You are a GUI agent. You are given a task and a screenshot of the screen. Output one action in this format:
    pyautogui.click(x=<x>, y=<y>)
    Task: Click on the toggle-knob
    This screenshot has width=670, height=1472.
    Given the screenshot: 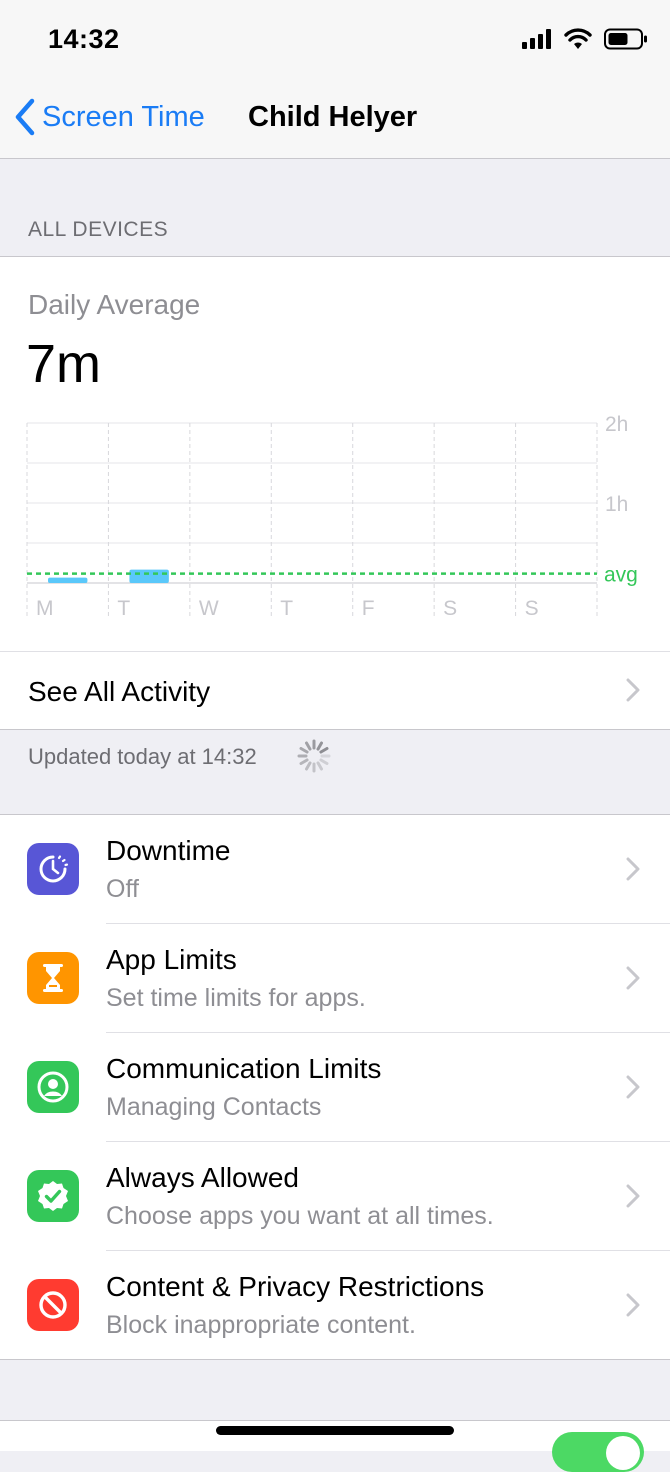 What is the action you would take?
    pyautogui.click(x=623, y=1453)
    